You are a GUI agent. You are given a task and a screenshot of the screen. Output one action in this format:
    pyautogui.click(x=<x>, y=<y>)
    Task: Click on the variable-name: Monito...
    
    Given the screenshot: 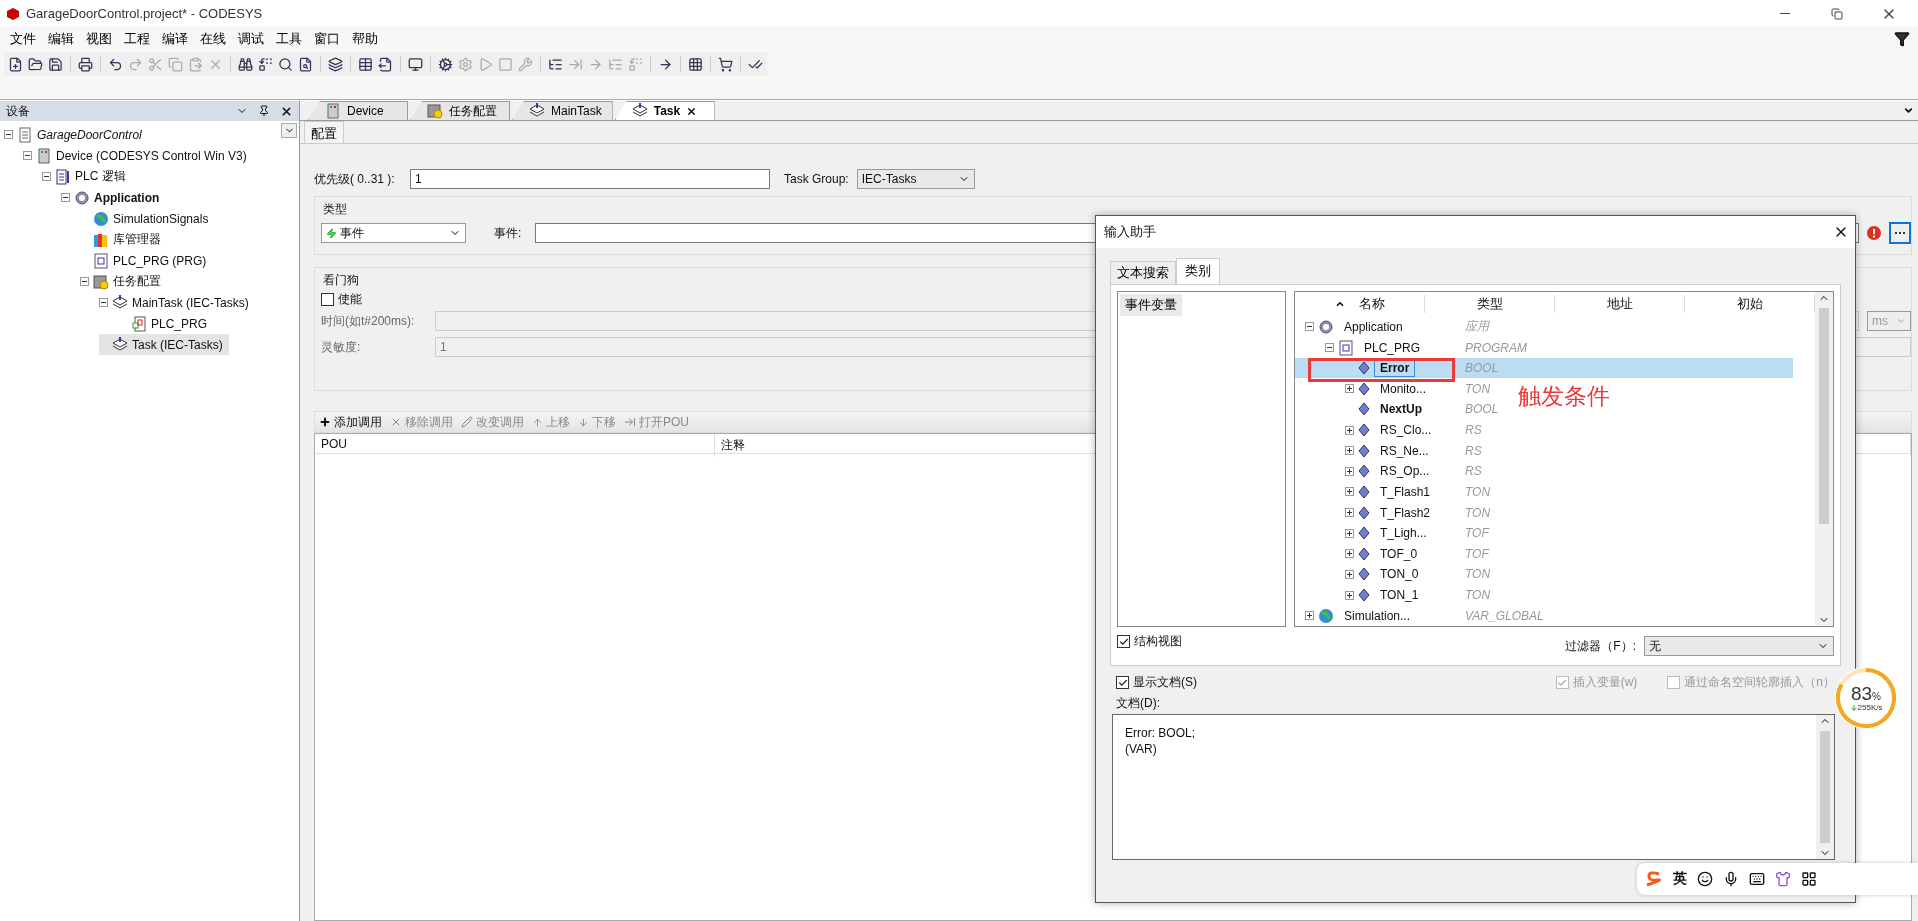 What is the action you would take?
    pyautogui.click(x=1403, y=389)
    